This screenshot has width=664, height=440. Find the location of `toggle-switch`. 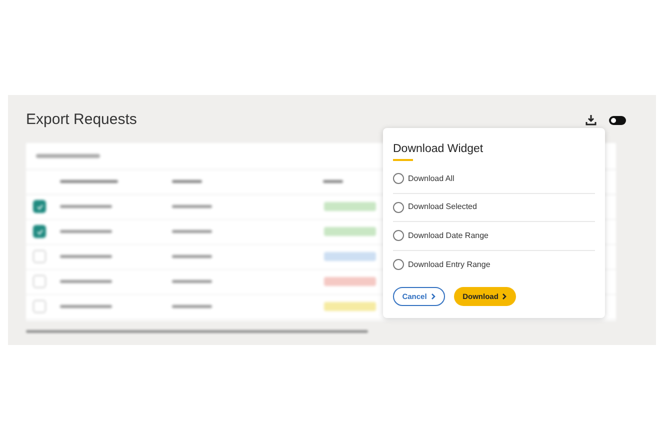

toggle-switch is located at coordinates (617, 120).